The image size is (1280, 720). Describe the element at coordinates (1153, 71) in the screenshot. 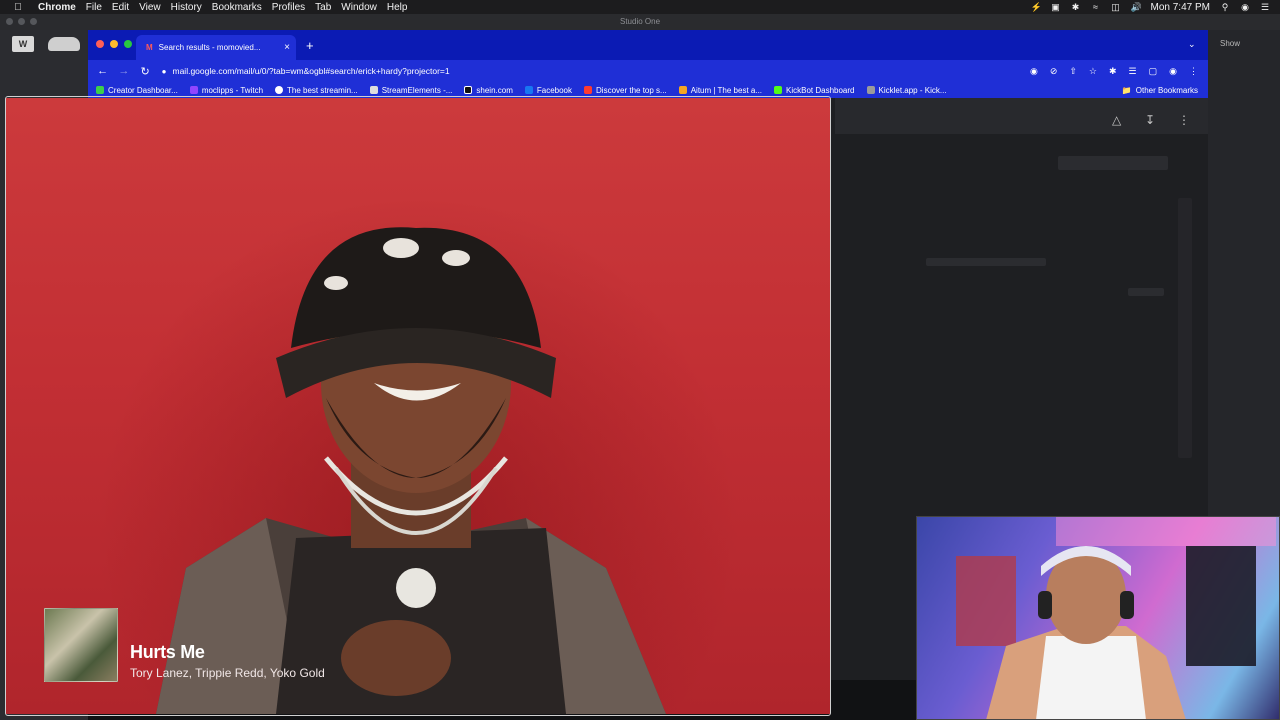

I see `side-panel-icon: ▢` at that location.